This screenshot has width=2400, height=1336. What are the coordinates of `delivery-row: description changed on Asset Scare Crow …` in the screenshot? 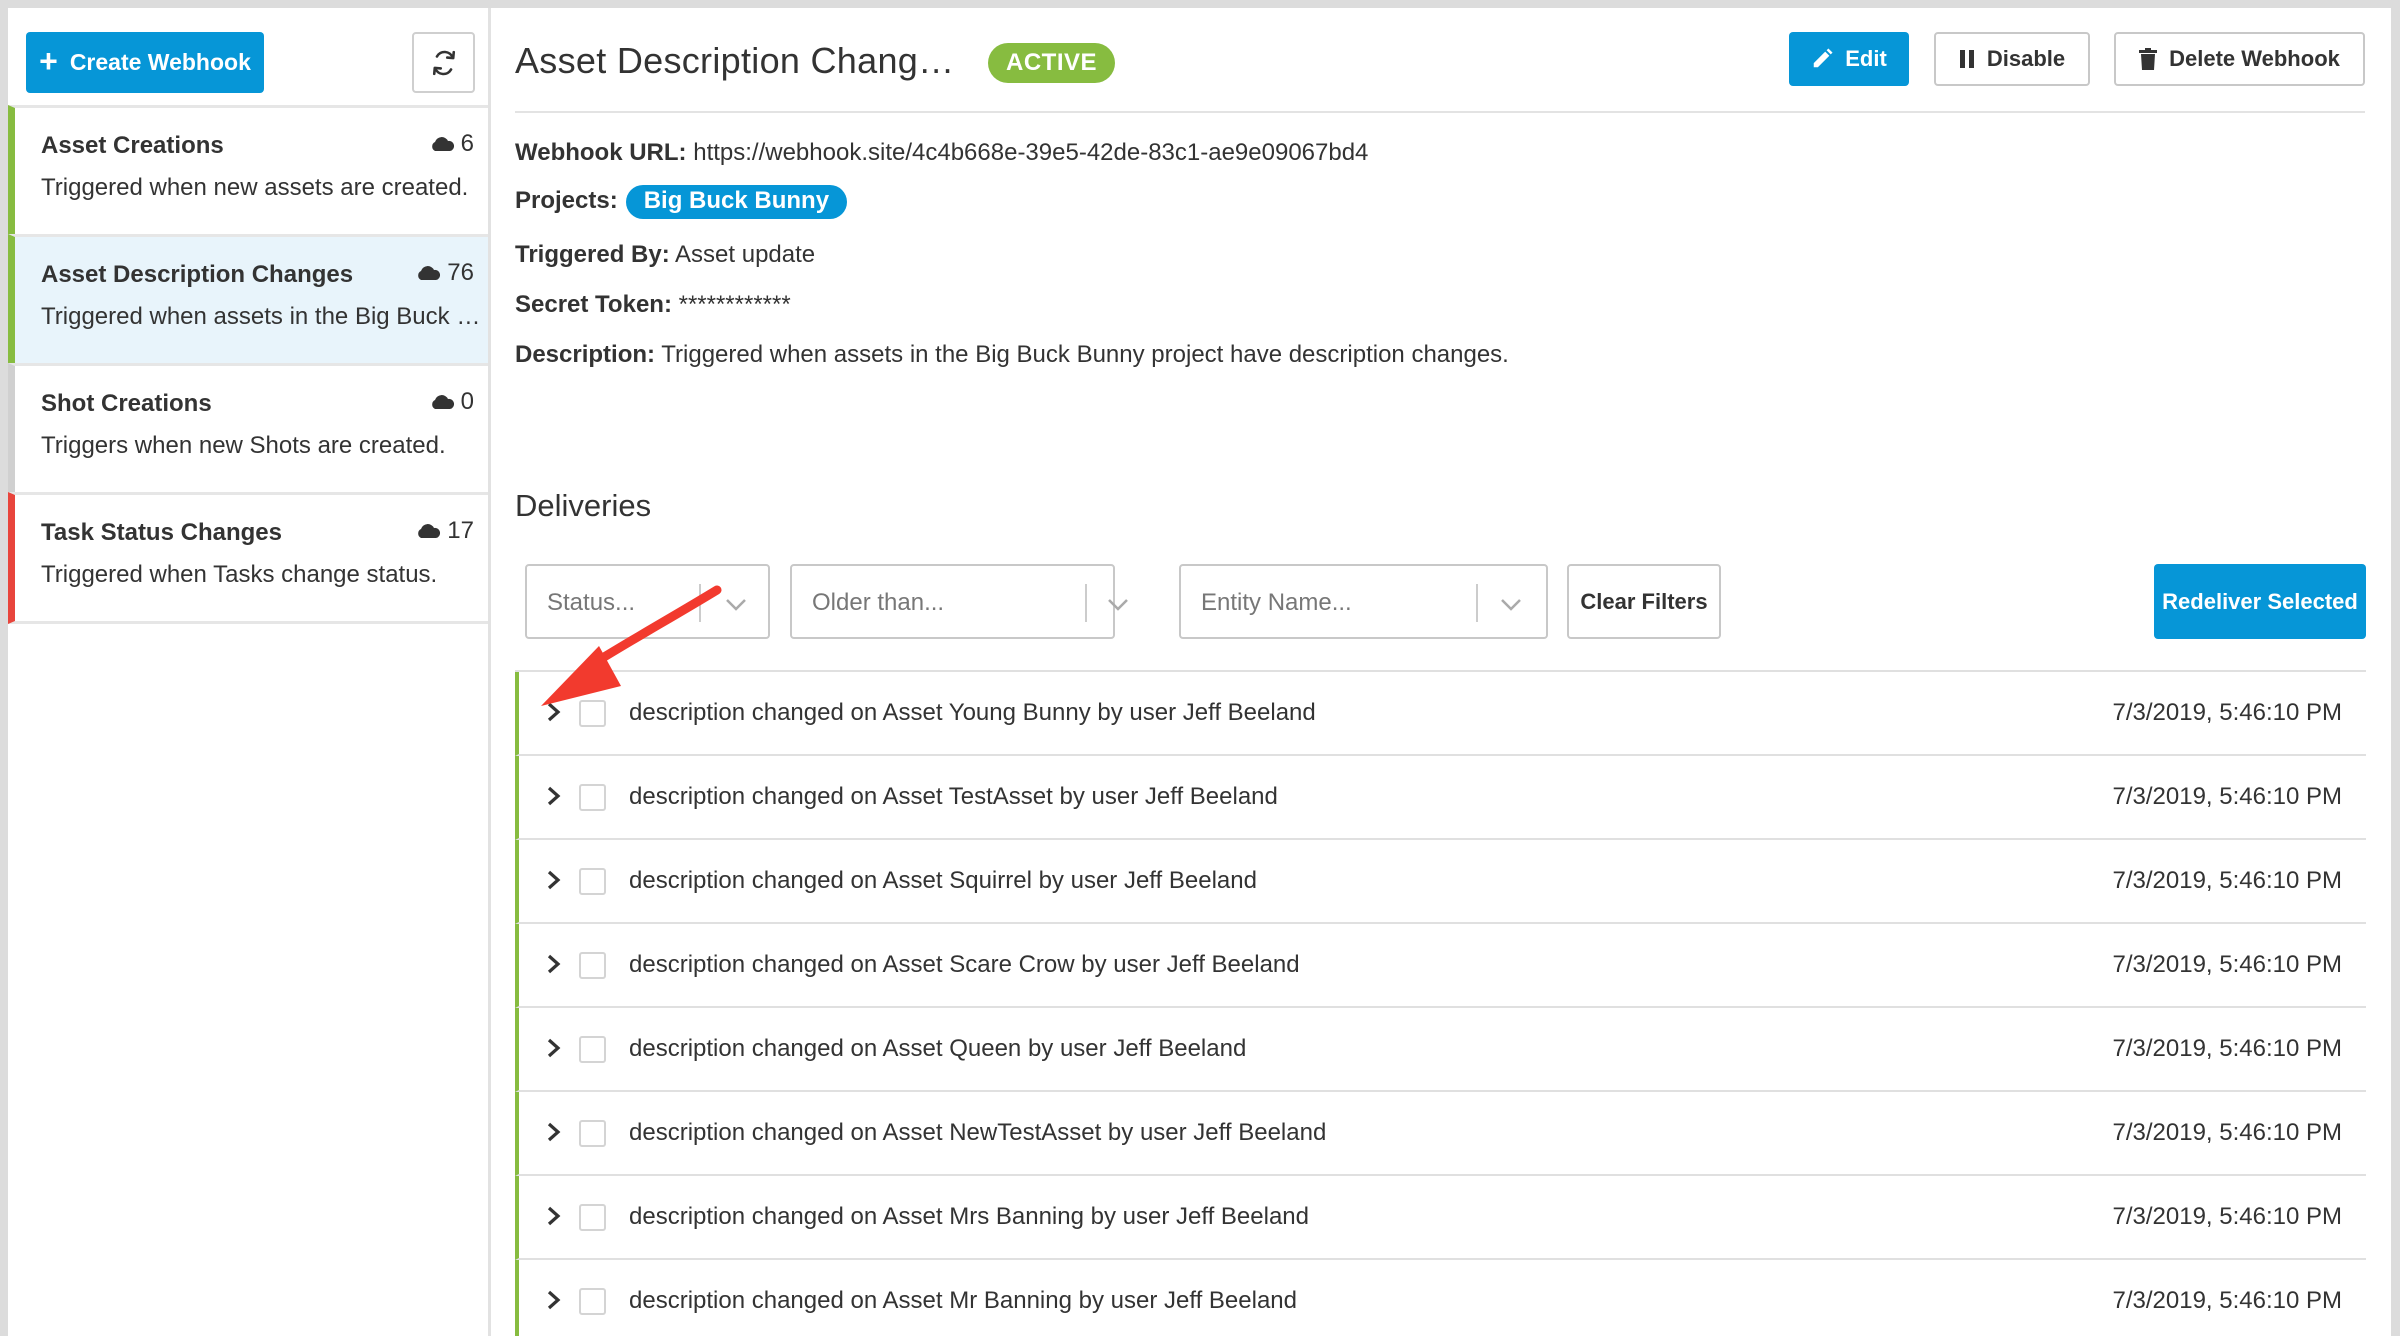 It's located at (1440, 966).